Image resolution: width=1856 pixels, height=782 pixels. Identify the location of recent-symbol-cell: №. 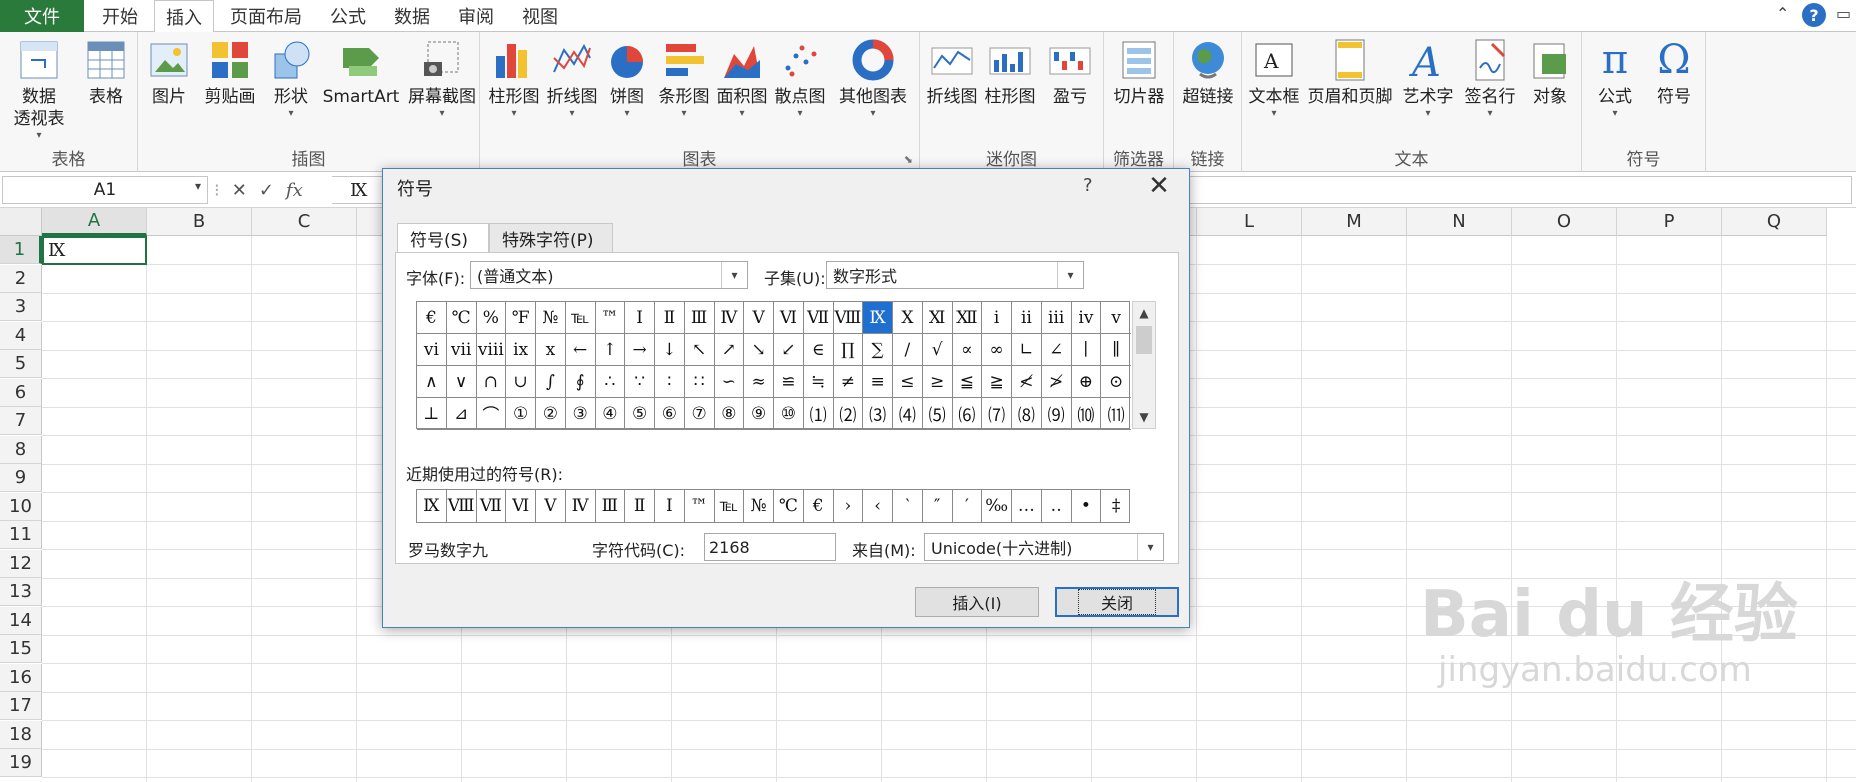
(759, 506).